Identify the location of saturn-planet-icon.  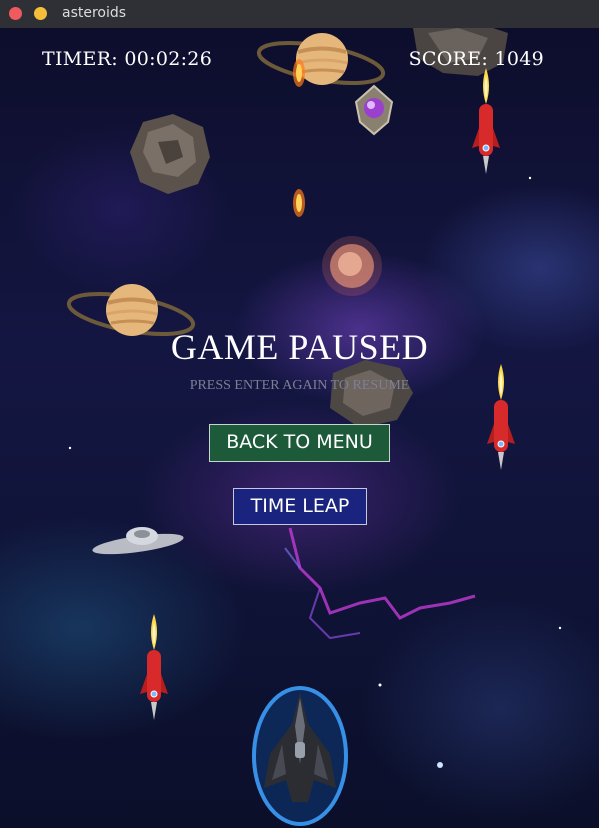
(321, 59).